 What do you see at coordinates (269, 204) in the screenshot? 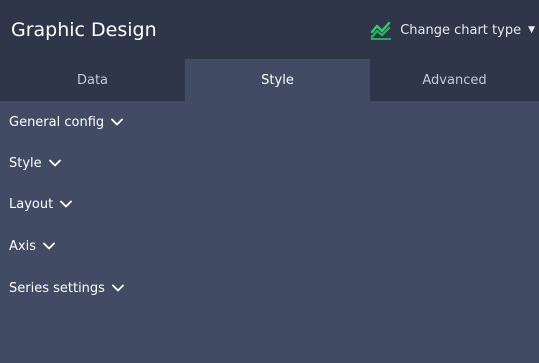
I see `section-layout: Layout` at bounding box center [269, 204].